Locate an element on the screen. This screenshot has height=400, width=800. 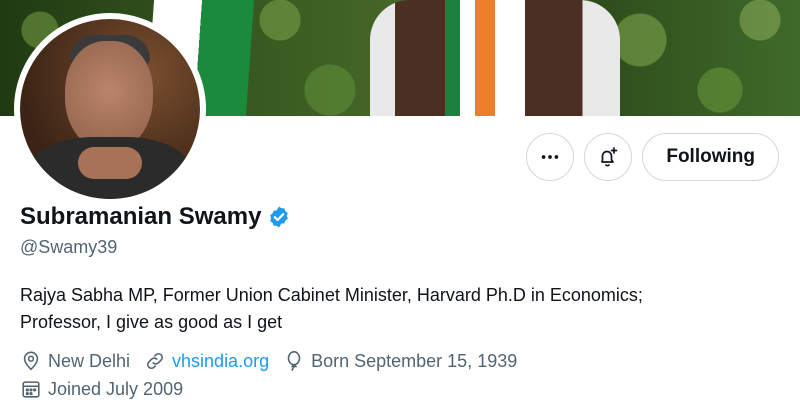
avatar-hands is located at coordinates (110, 163).